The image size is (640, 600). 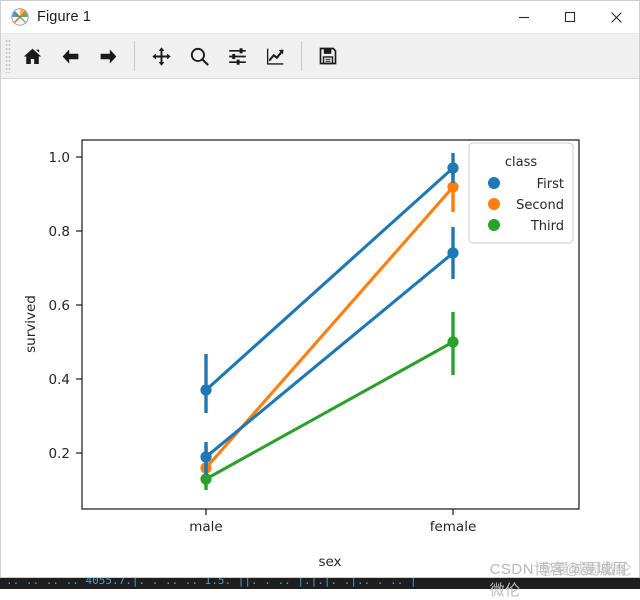 What do you see at coordinates (161, 56) in the screenshot?
I see `pan-move-icon` at bounding box center [161, 56].